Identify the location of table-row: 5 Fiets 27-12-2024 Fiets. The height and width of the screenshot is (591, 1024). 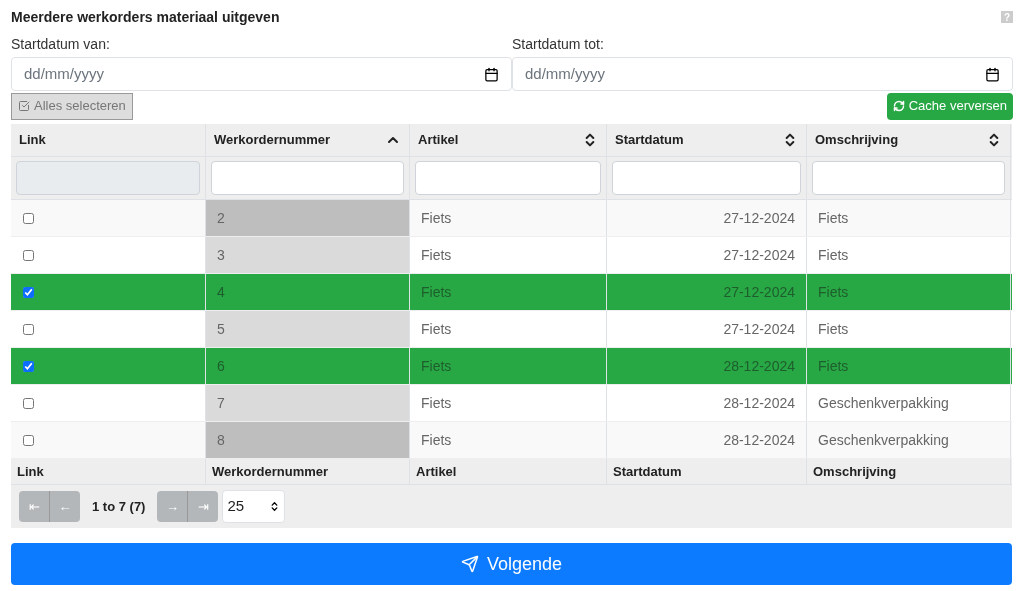
(511, 329).